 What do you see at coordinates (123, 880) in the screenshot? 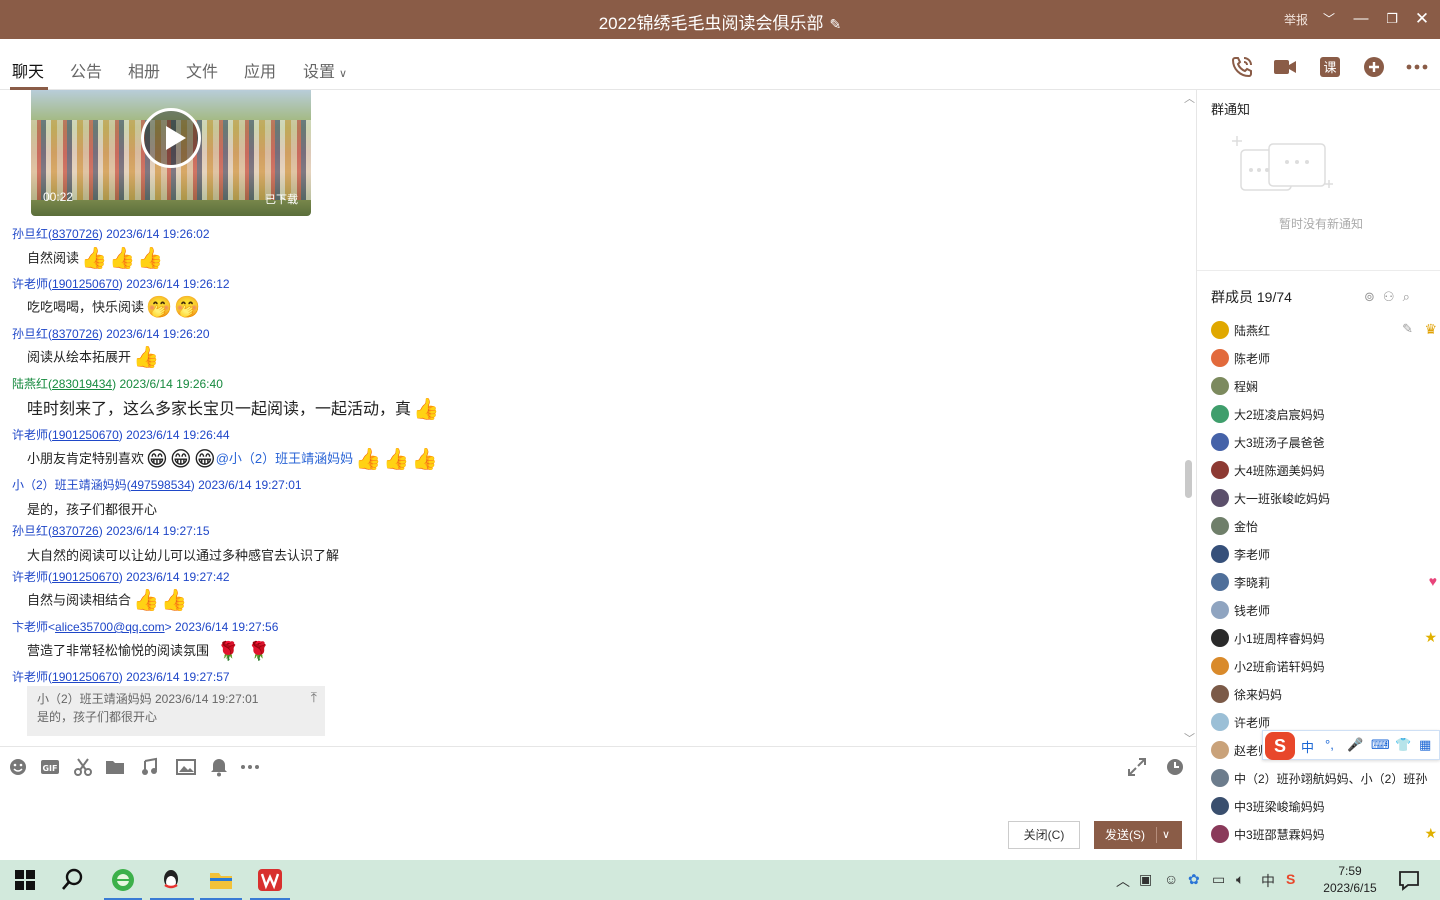
I see `browser-icon` at bounding box center [123, 880].